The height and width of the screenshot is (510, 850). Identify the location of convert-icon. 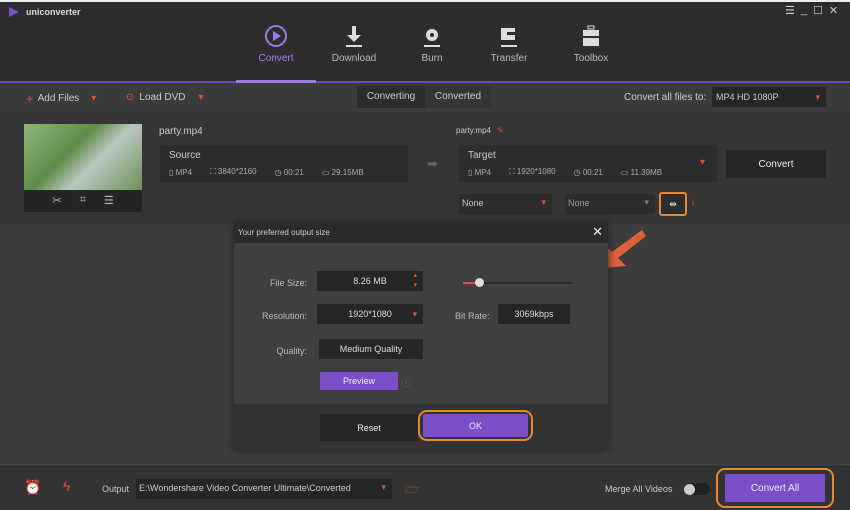
(276, 36).